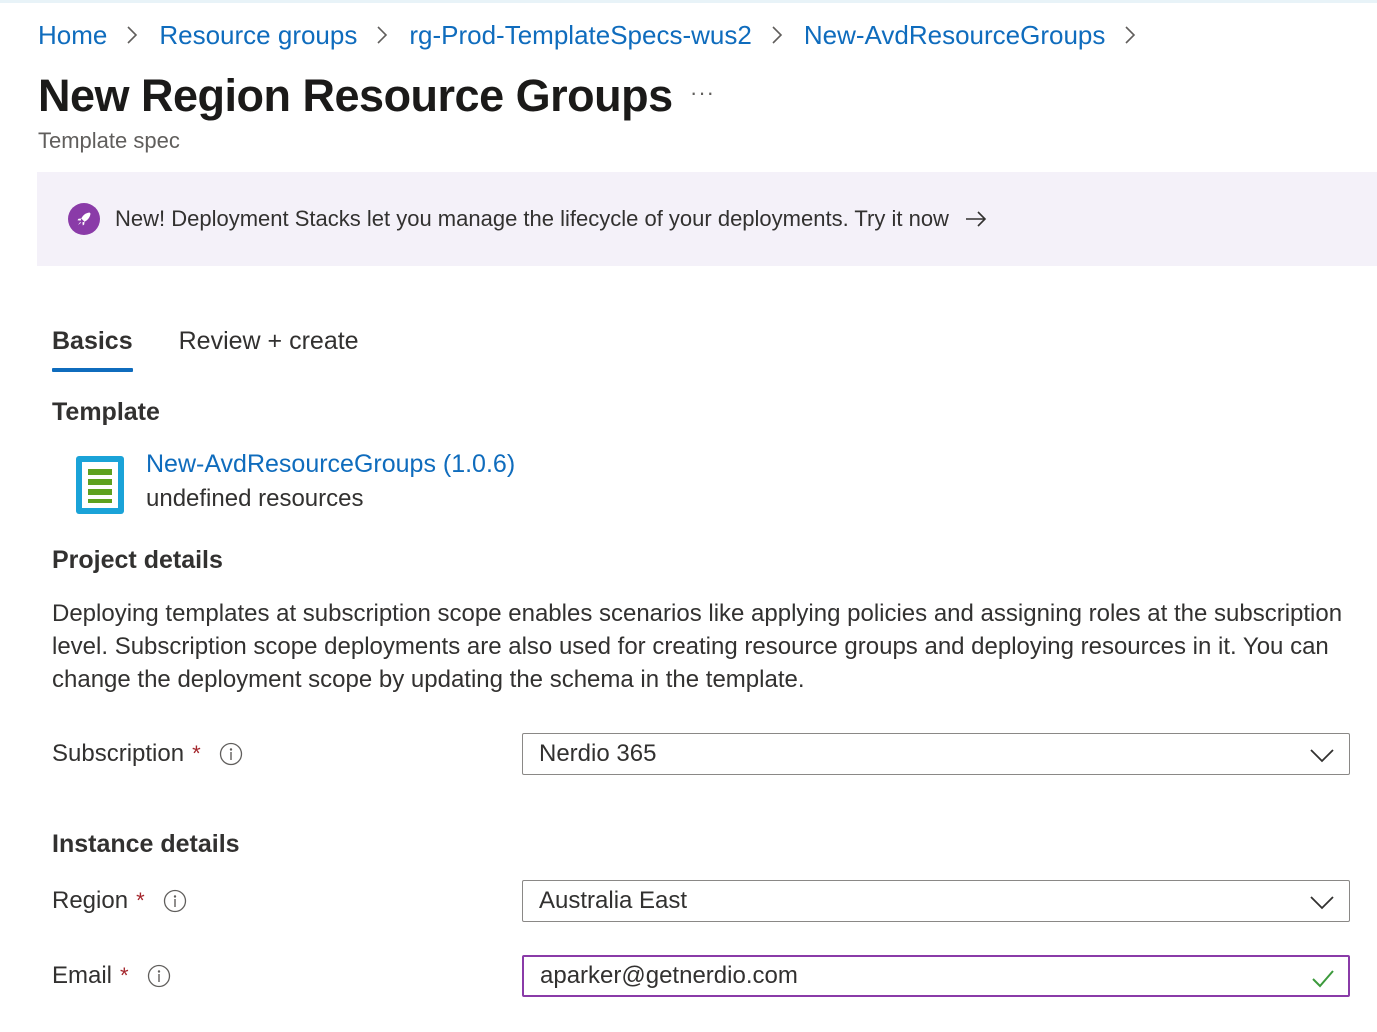  I want to click on email-value: aparker@getnerdio.com, so click(669, 975).